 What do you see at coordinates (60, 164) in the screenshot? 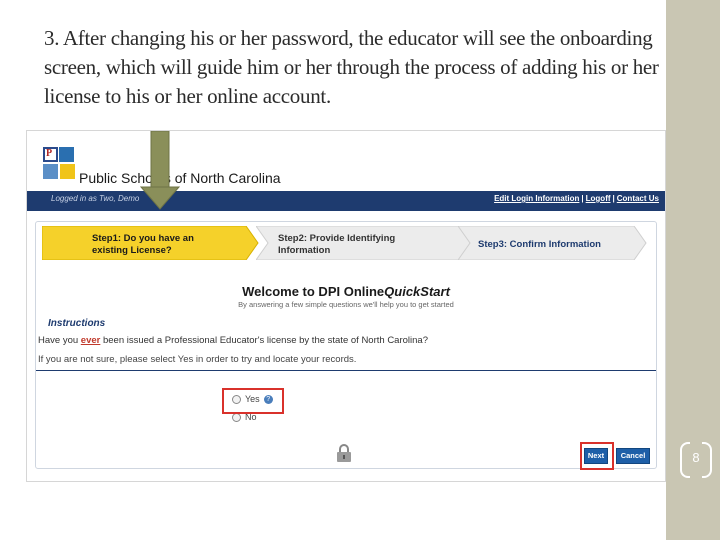
I see `dpi-logo-icon: P` at bounding box center [60, 164].